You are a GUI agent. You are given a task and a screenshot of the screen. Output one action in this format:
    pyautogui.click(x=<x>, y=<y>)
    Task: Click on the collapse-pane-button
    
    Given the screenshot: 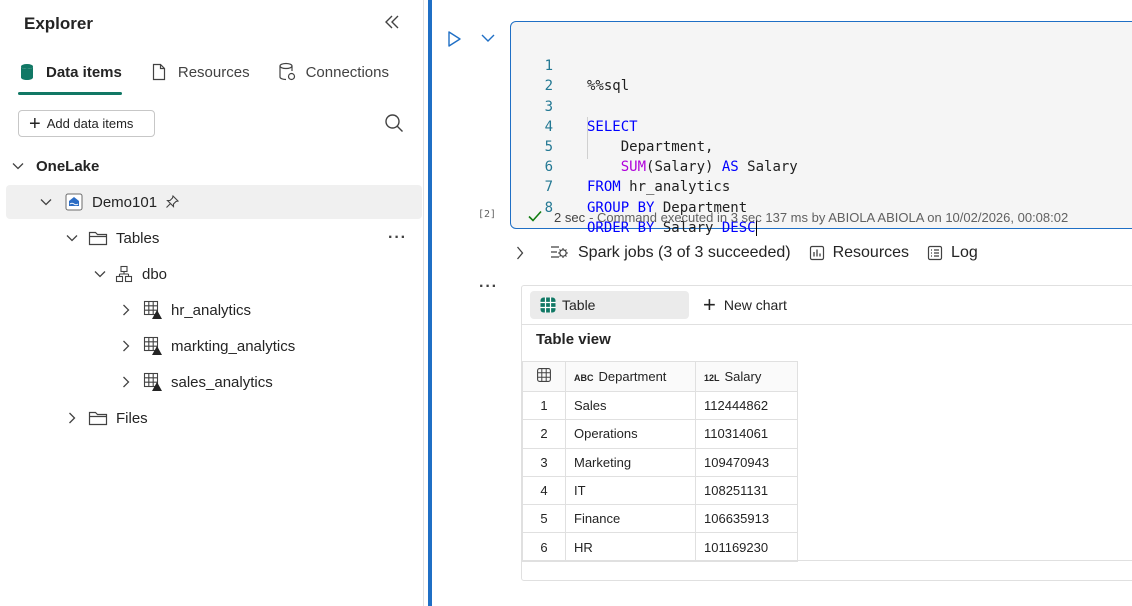 What is the action you would take?
    pyautogui.click(x=394, y=24)
    